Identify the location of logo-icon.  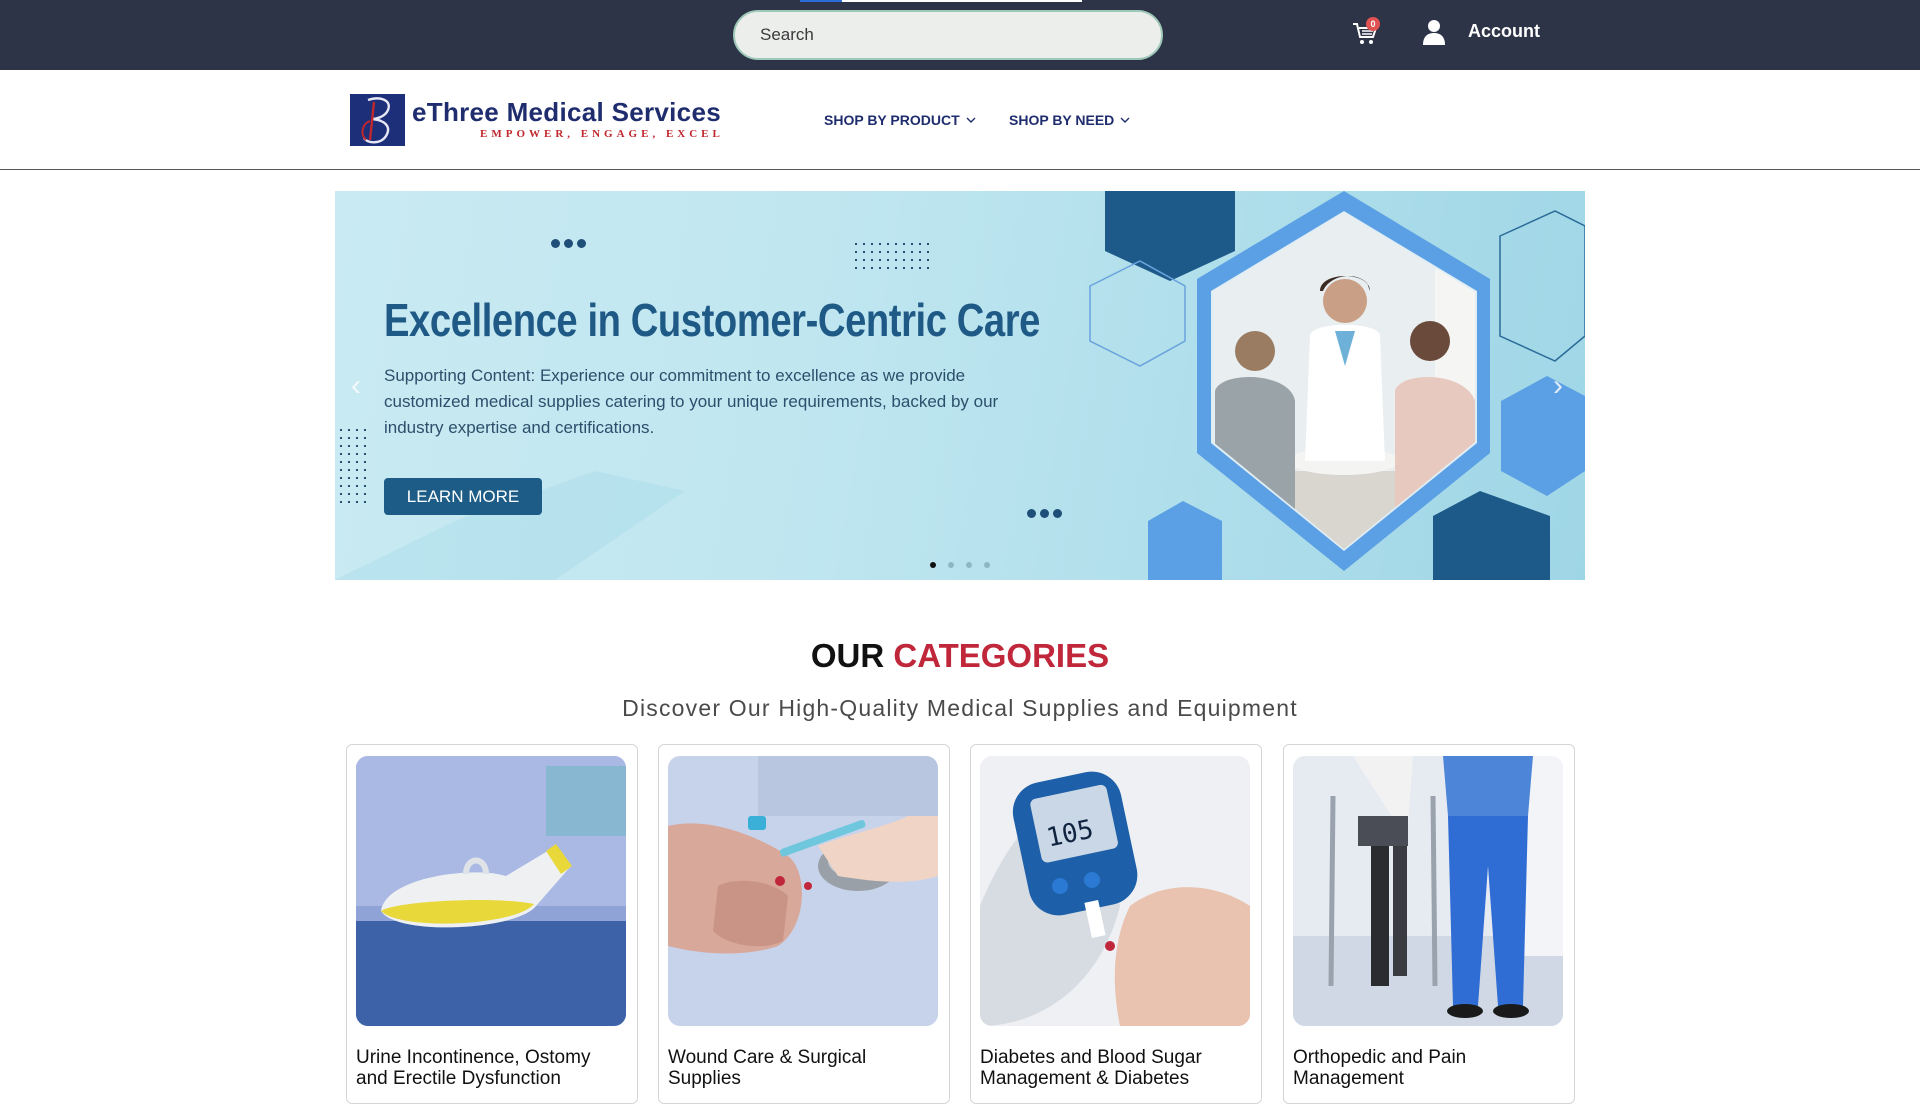
(377, 120).